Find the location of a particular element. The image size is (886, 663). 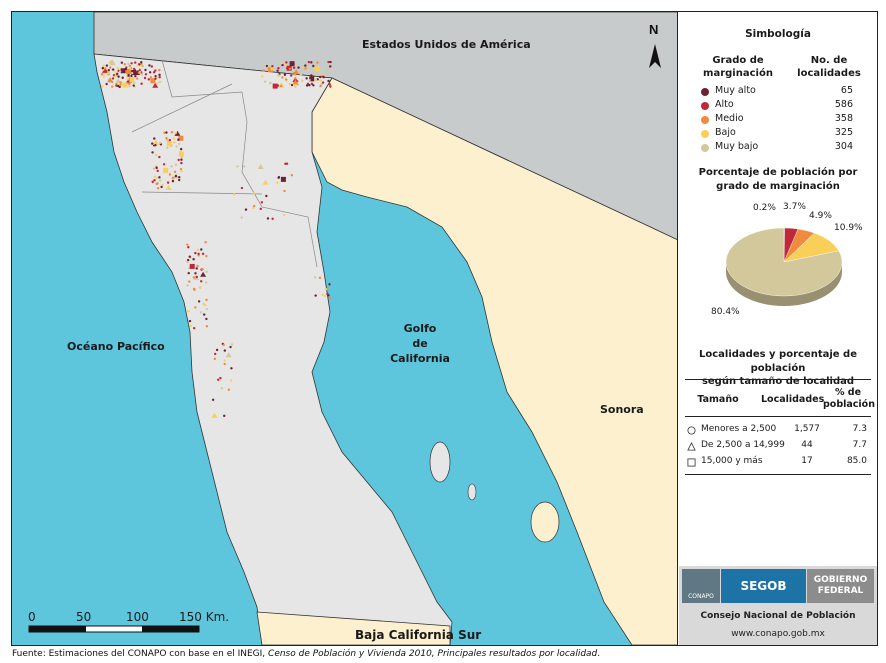

label-gulf-line2: de is located at coordinates (420, 343).